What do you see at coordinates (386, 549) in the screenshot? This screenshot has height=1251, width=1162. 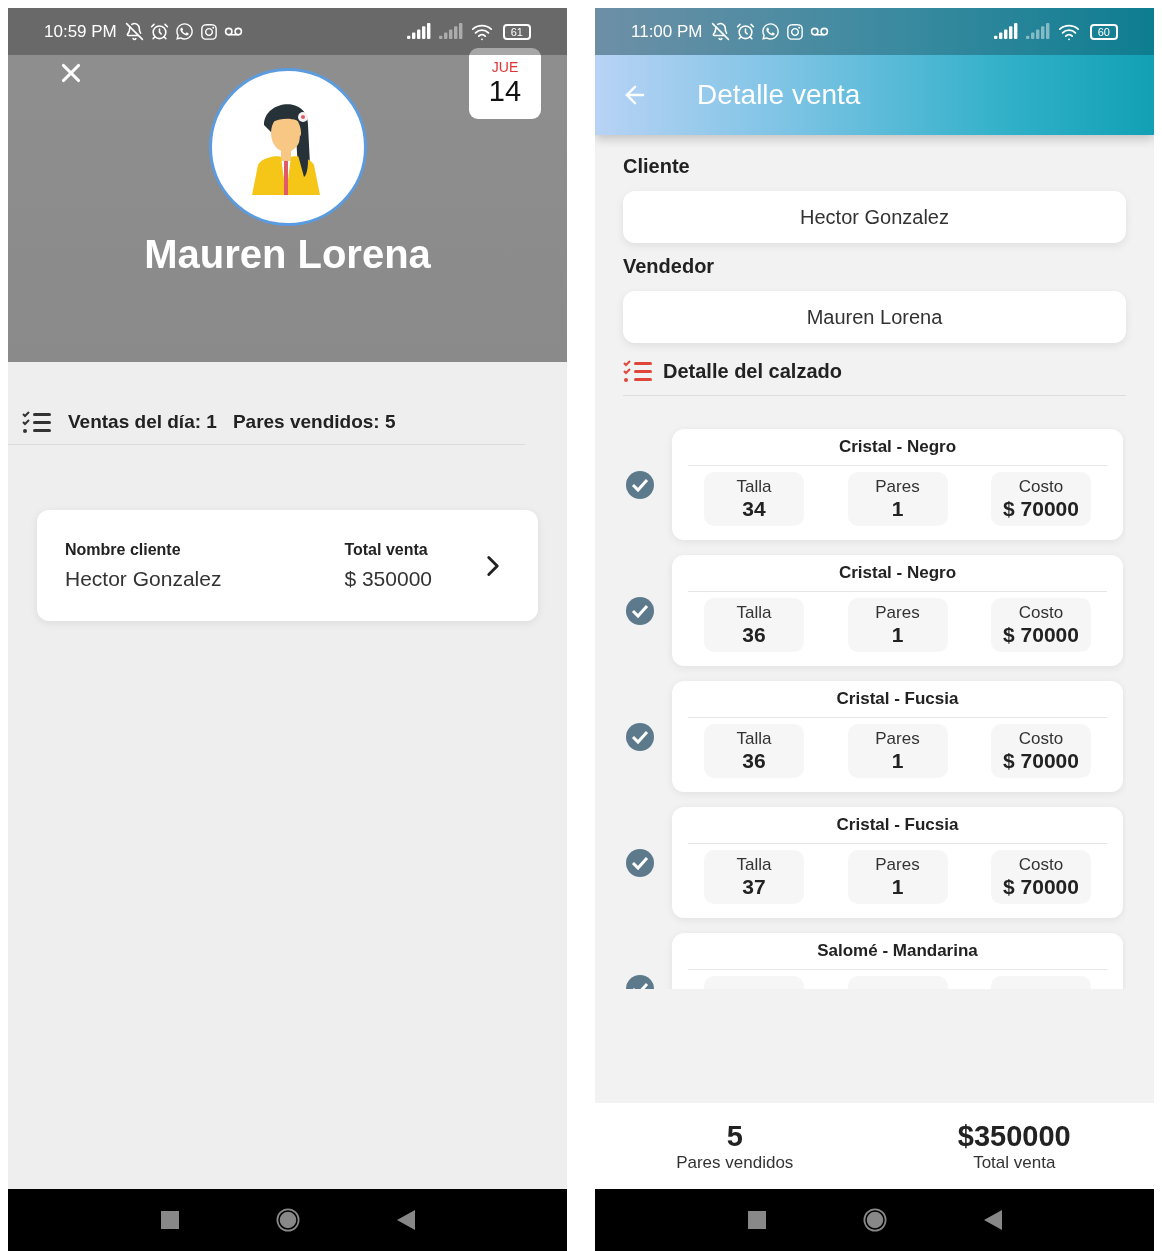 I see `total-label: Total venta` at bounding box center [386, 549].